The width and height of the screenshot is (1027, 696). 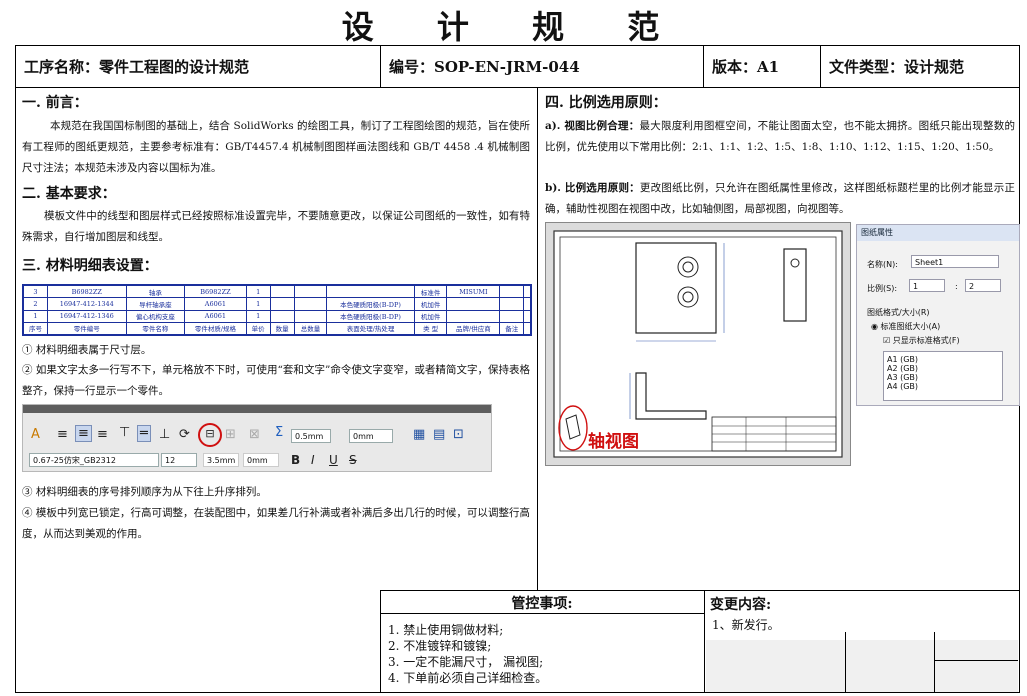 What do you see at coordinates (35, 291) in the screenshot?
I see `bom-cell: 3` at bounding box center [35, 291].